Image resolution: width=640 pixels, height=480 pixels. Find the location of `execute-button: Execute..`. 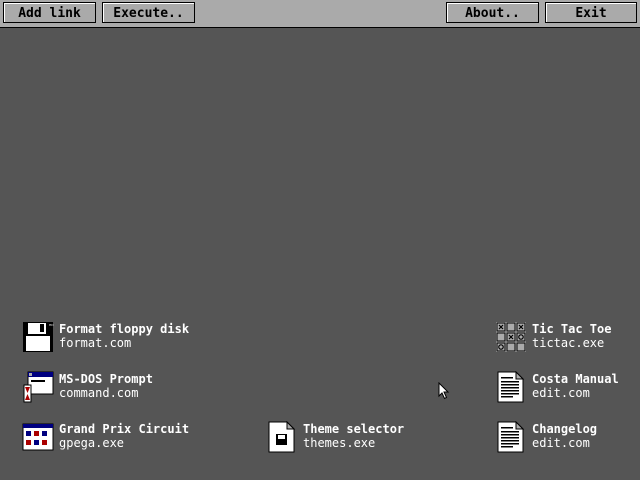

execute-button: Execute.. is located at coordinates (148, 12).